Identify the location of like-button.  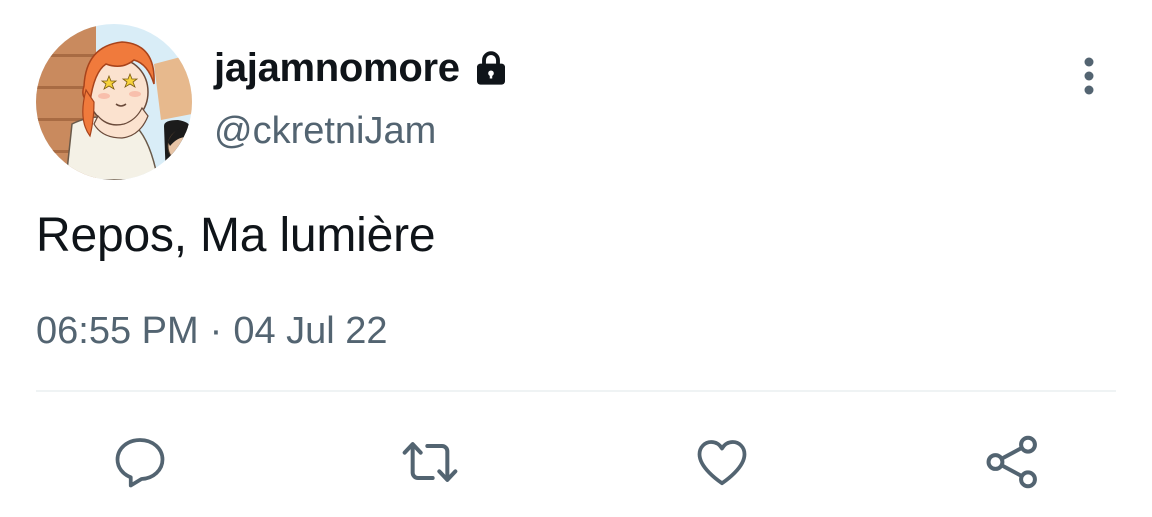
(722, 462).